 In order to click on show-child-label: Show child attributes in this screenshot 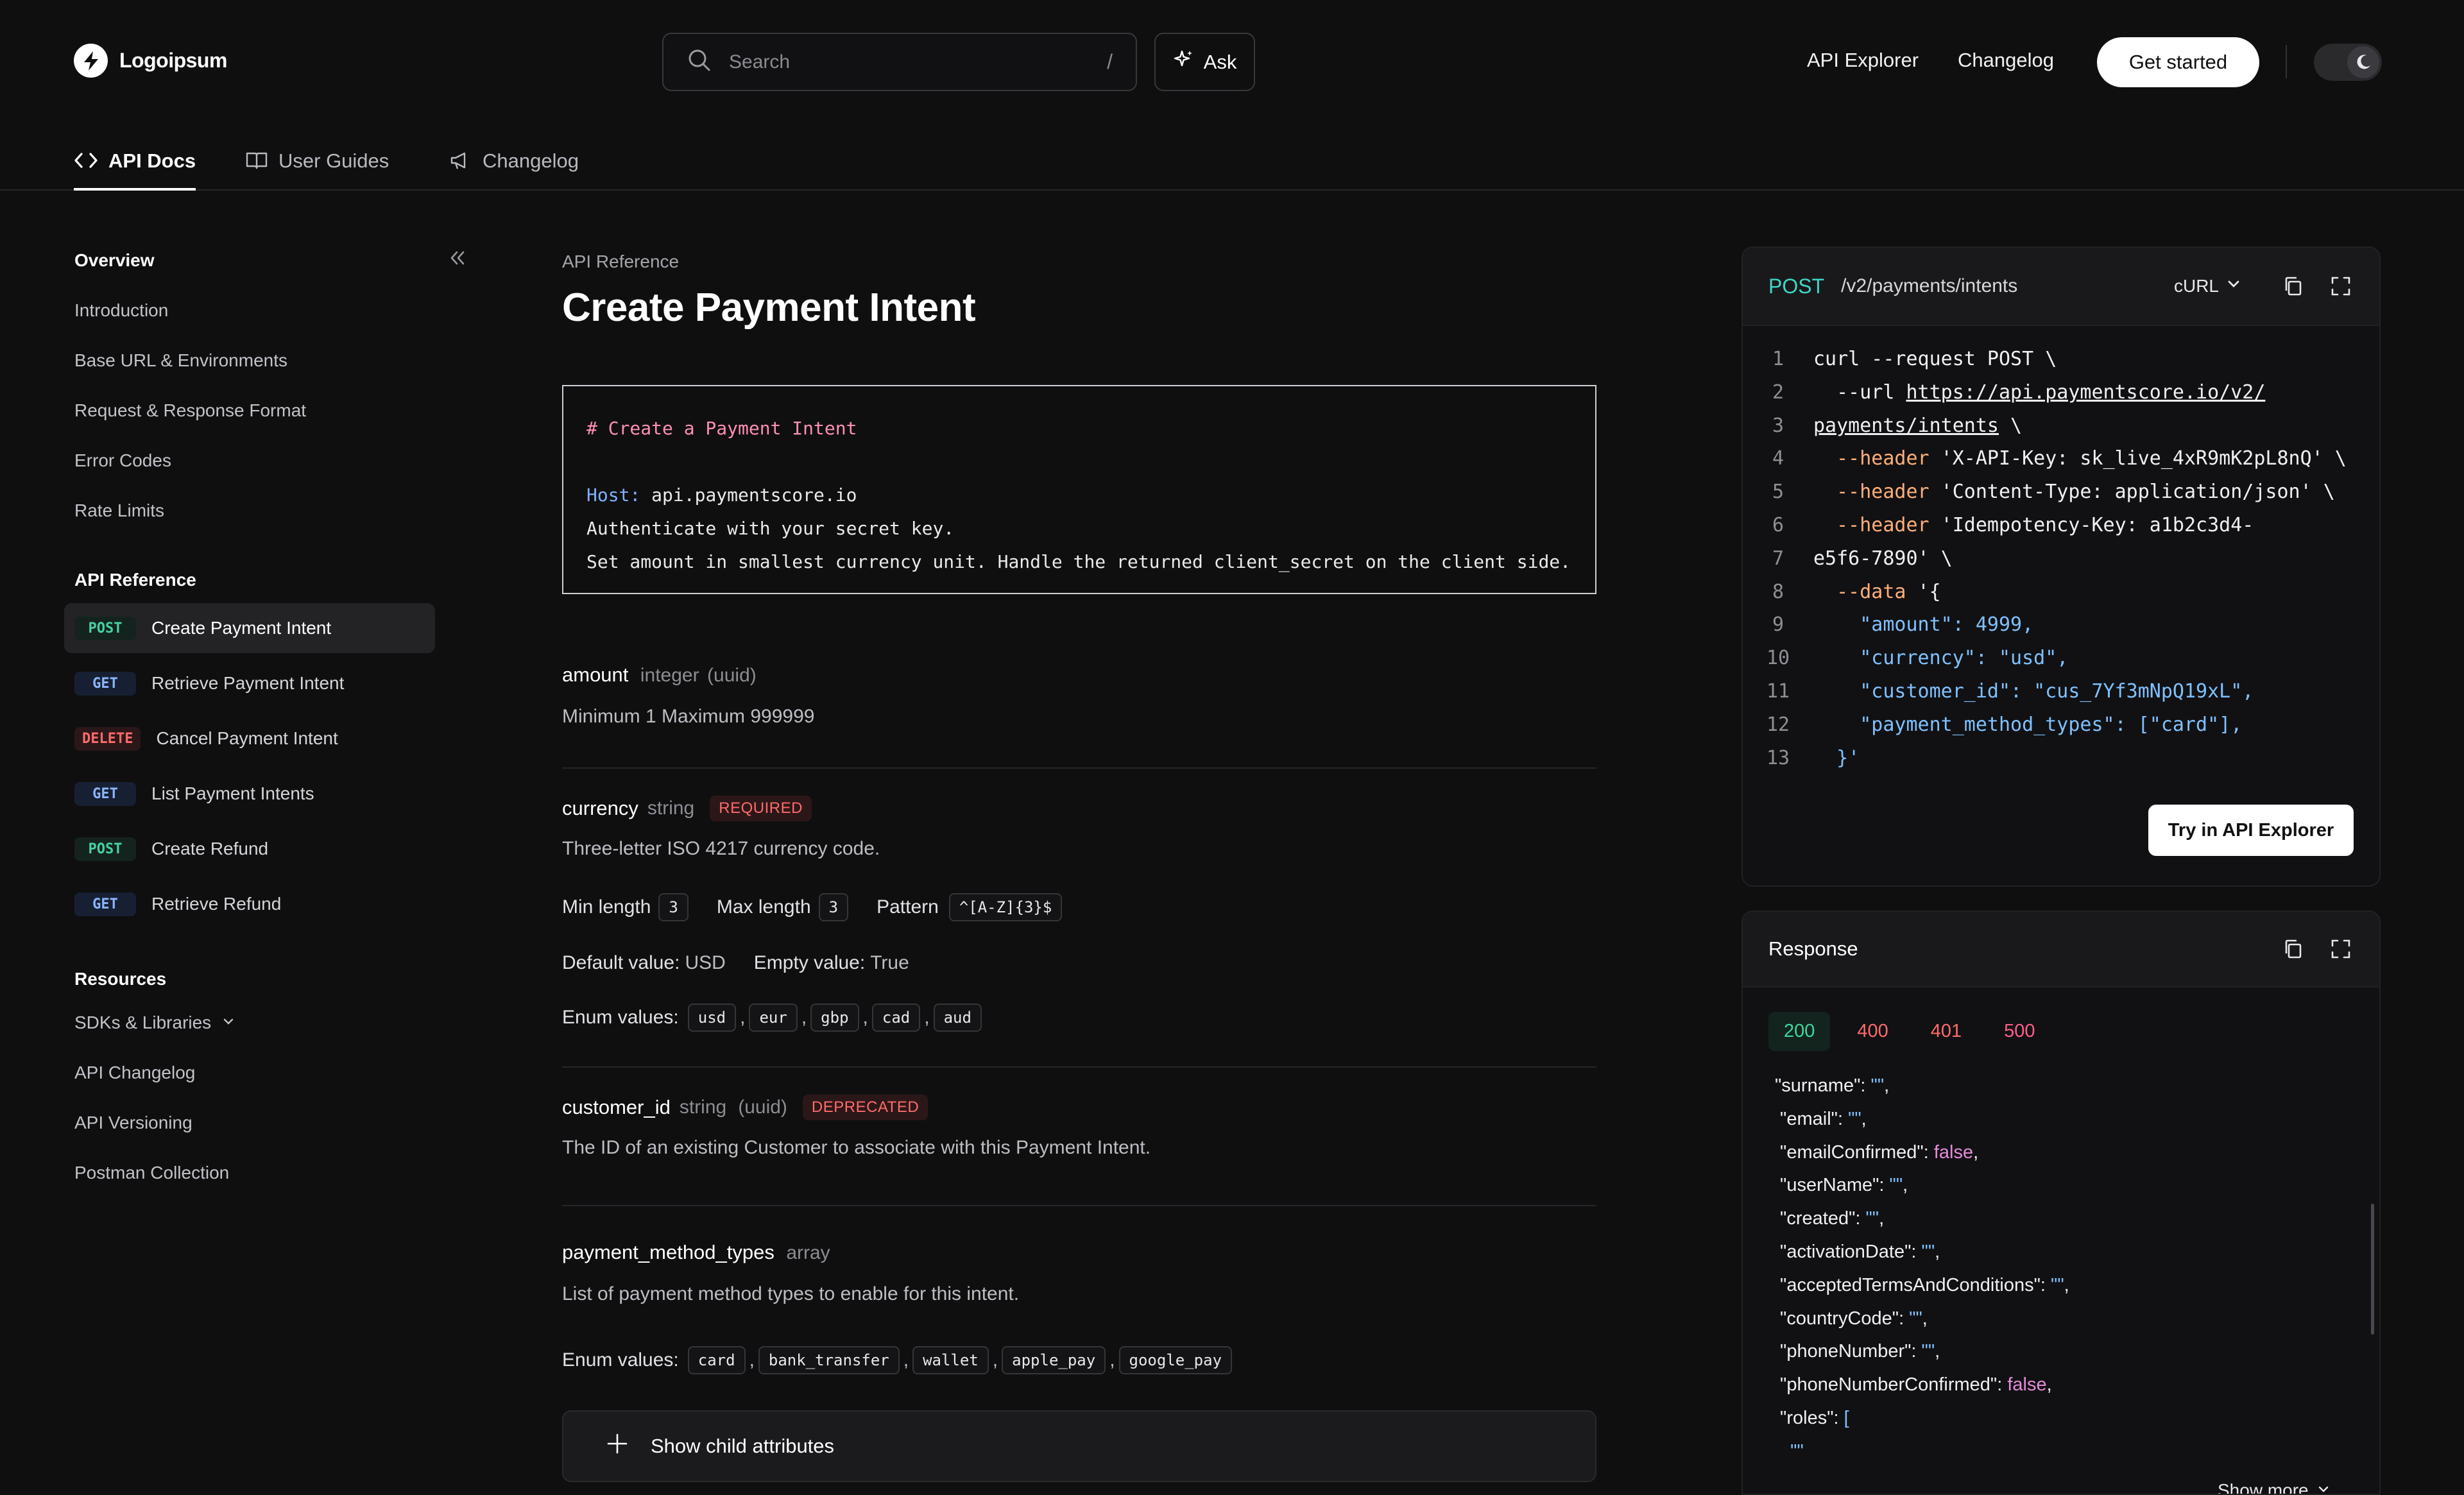, I will do `click(743, 1446)`.